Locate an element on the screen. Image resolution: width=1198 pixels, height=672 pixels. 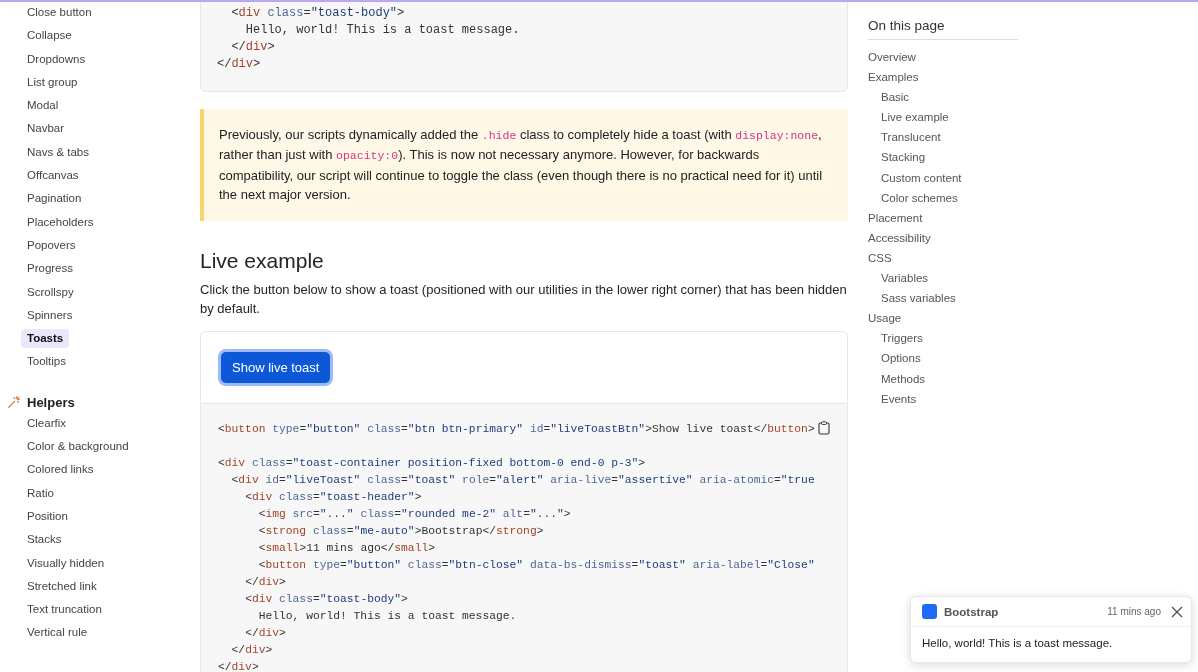
toc-link: Options is located at coordinates (894, 358).